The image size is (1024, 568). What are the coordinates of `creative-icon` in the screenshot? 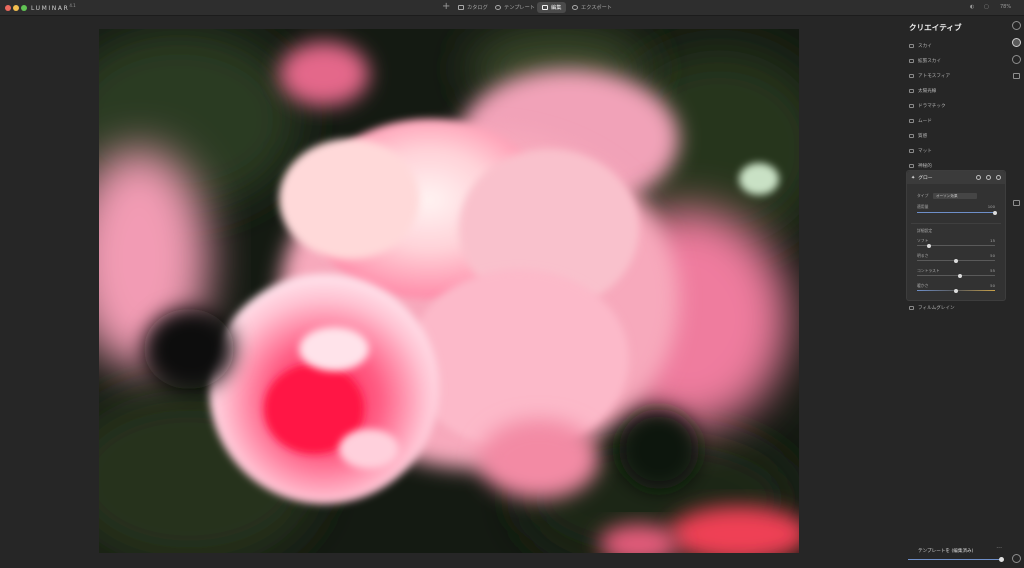 It's located at (1016, 42).